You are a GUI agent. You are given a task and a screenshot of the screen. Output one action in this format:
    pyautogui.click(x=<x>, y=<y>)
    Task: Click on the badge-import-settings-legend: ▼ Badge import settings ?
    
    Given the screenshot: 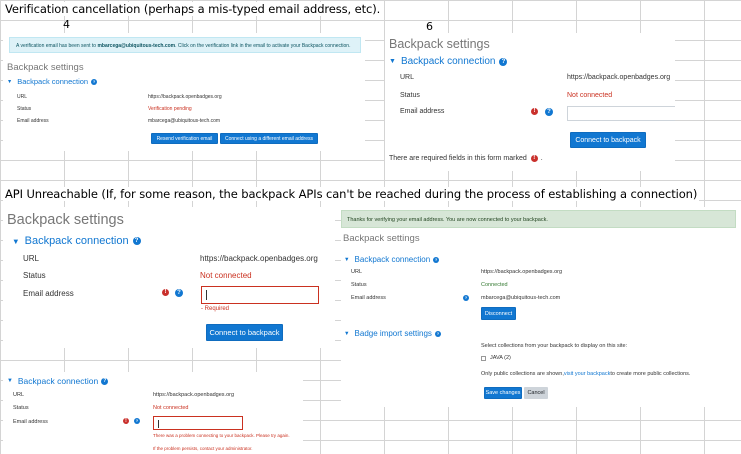 What is the action you would take?
    pyautogui.click(x=392, y=333)
    